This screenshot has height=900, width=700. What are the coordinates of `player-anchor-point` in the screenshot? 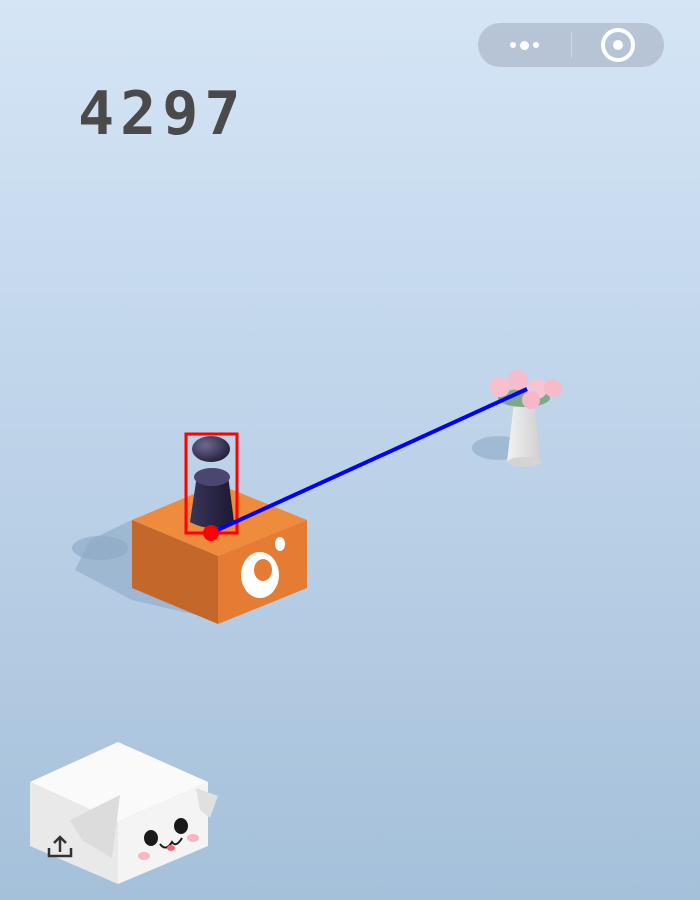 It's located at (211, 533).